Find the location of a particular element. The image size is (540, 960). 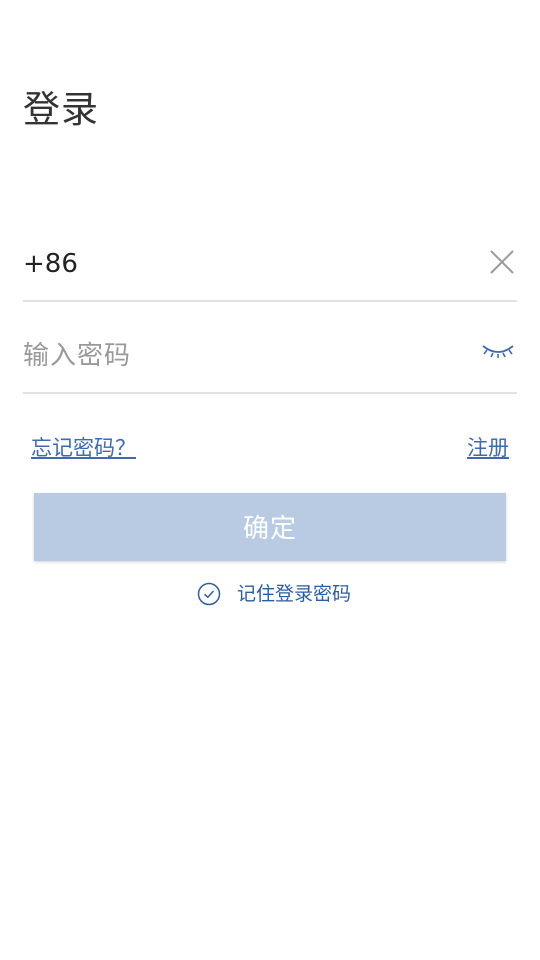

close-icon is located at coordinates (502, 262).